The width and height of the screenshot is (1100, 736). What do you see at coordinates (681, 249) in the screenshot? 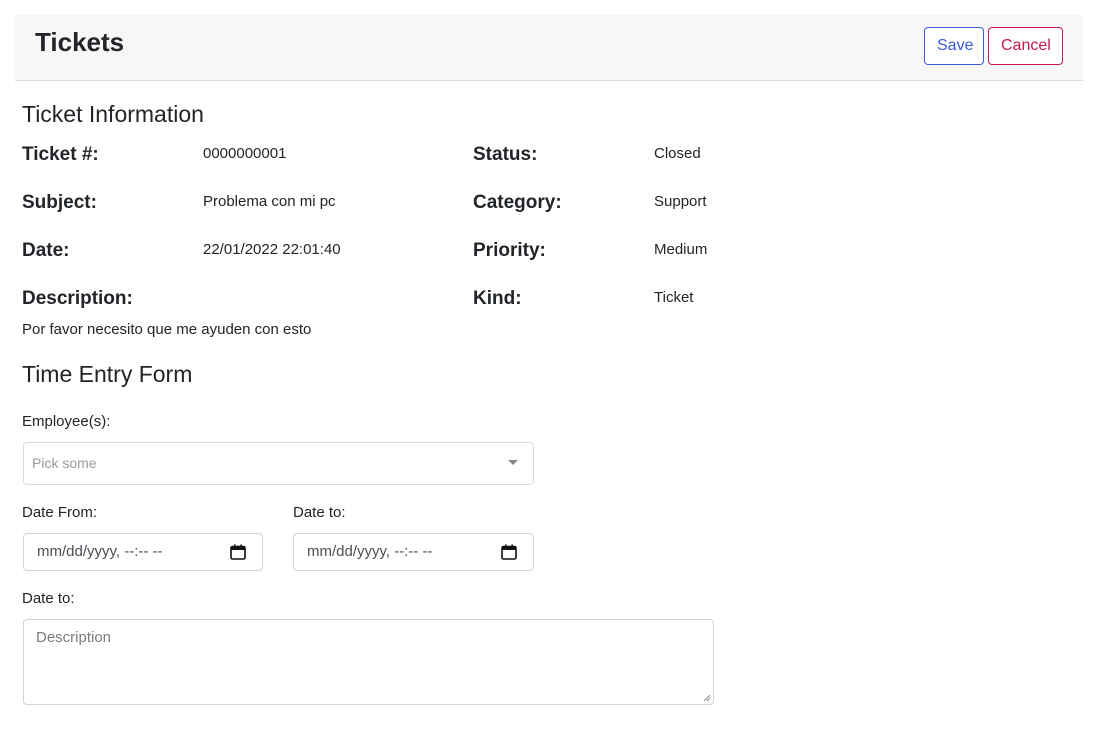
I see `priority-value: Medium` at bounding box center [681, 249].